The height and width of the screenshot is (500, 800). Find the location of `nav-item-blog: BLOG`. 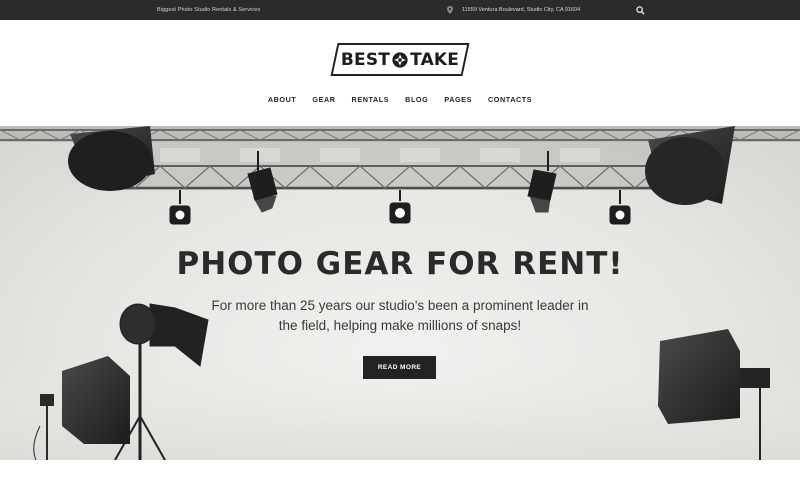

nav-item-blog: BLOG is located at coordinates (416, 100).